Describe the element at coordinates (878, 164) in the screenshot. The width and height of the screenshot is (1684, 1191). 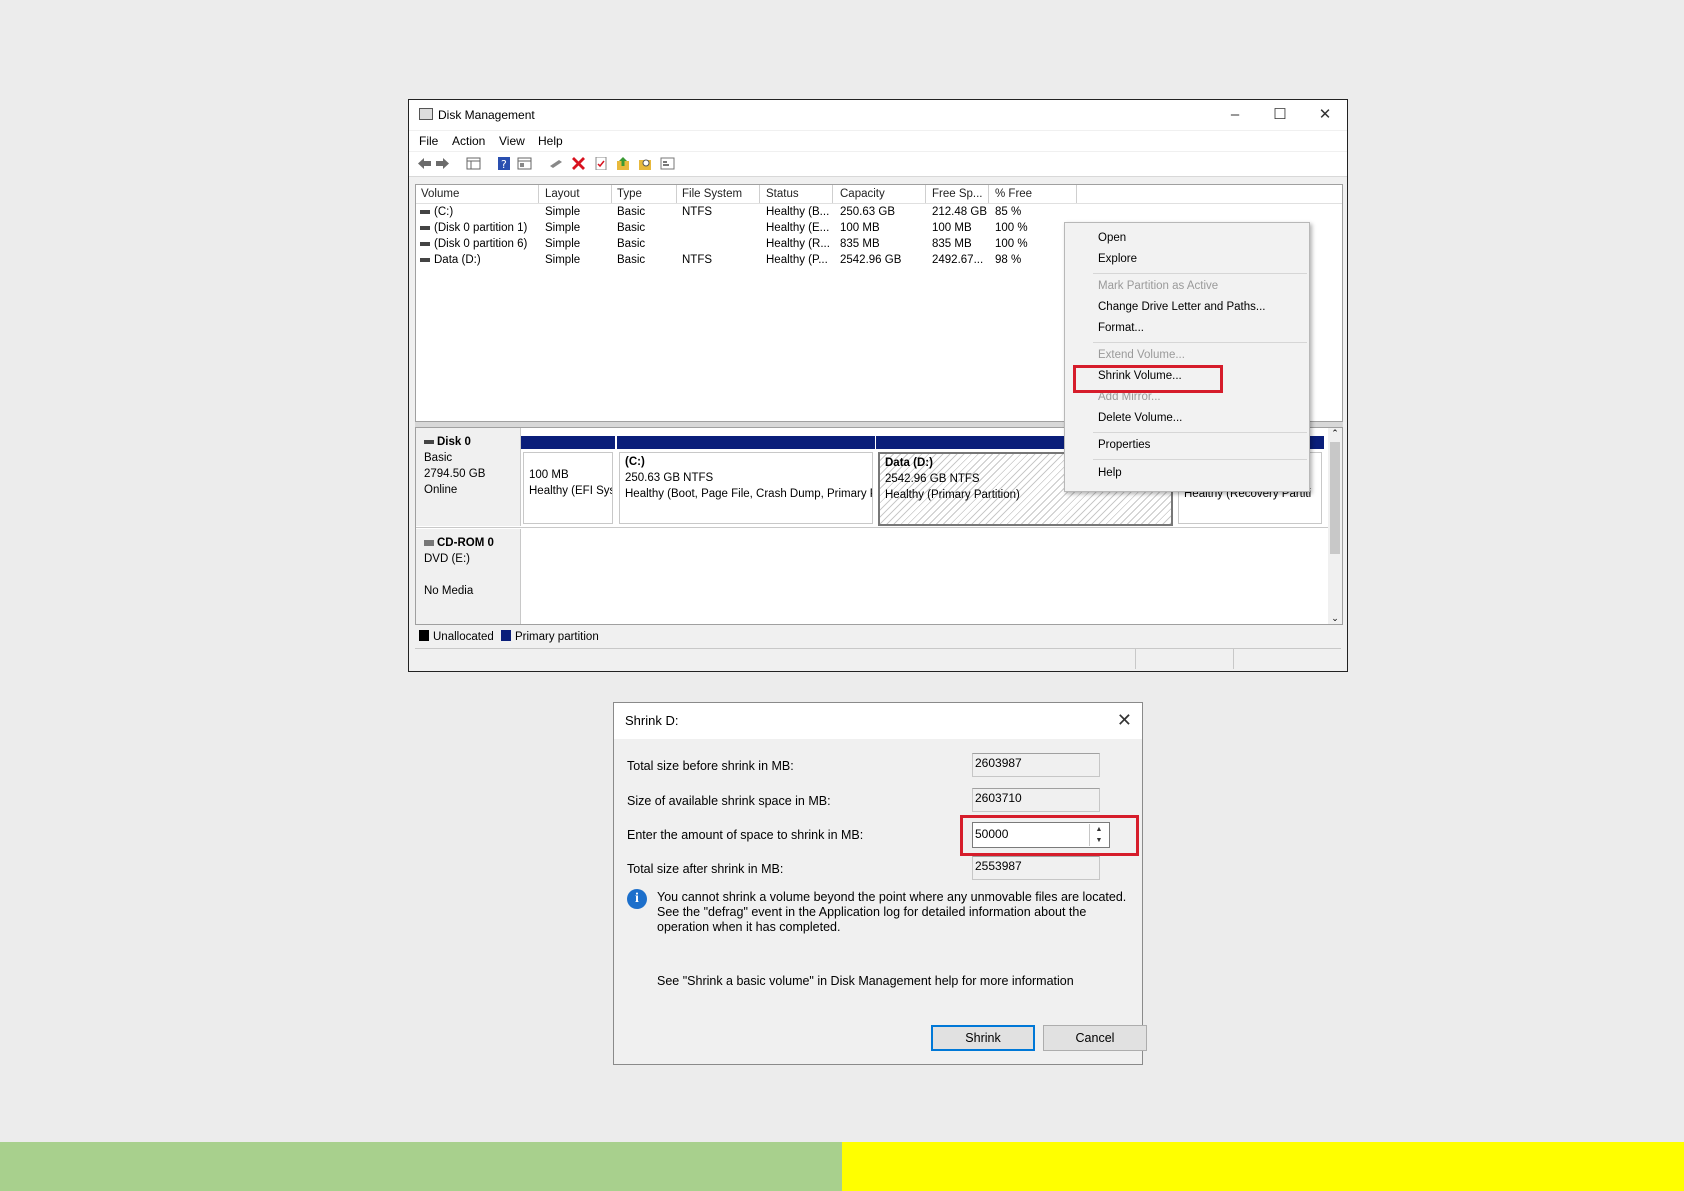
I see `toolbar: ?` at that location.